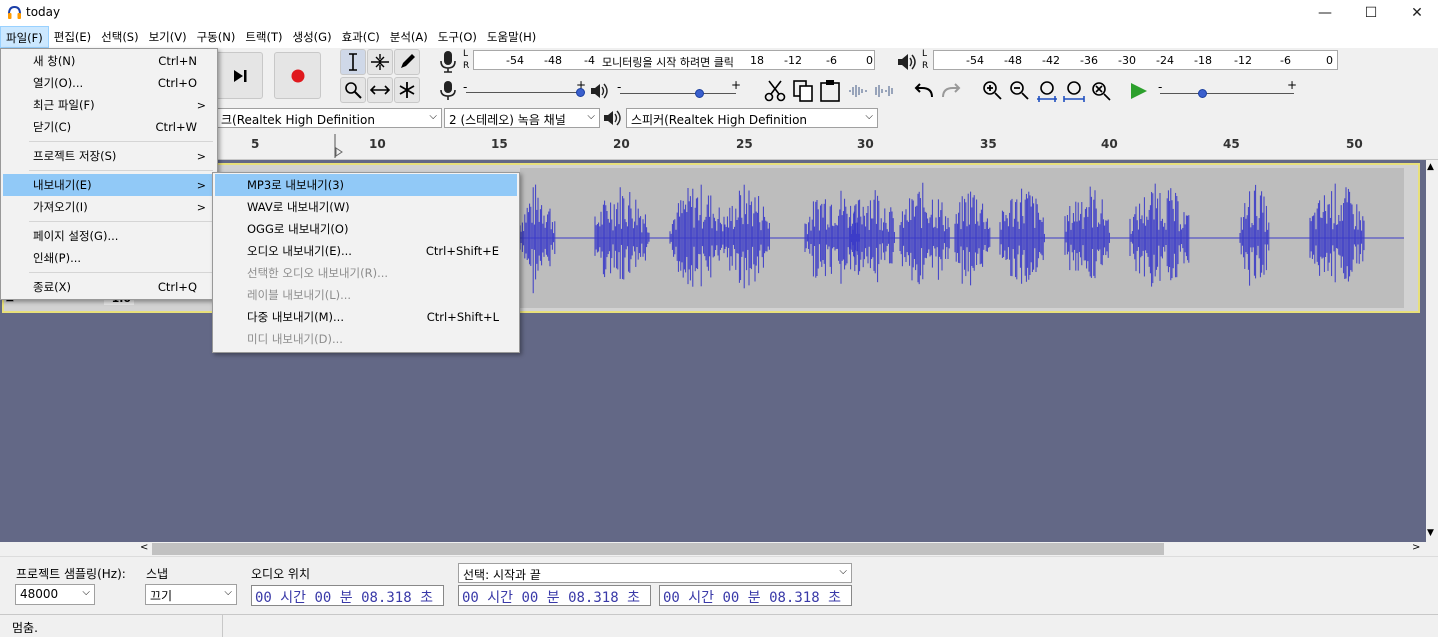  I want to click on menu-item-export-multiple: 다중 내보내기(M)... Ctrl+Shift+L, so click(366, 317).